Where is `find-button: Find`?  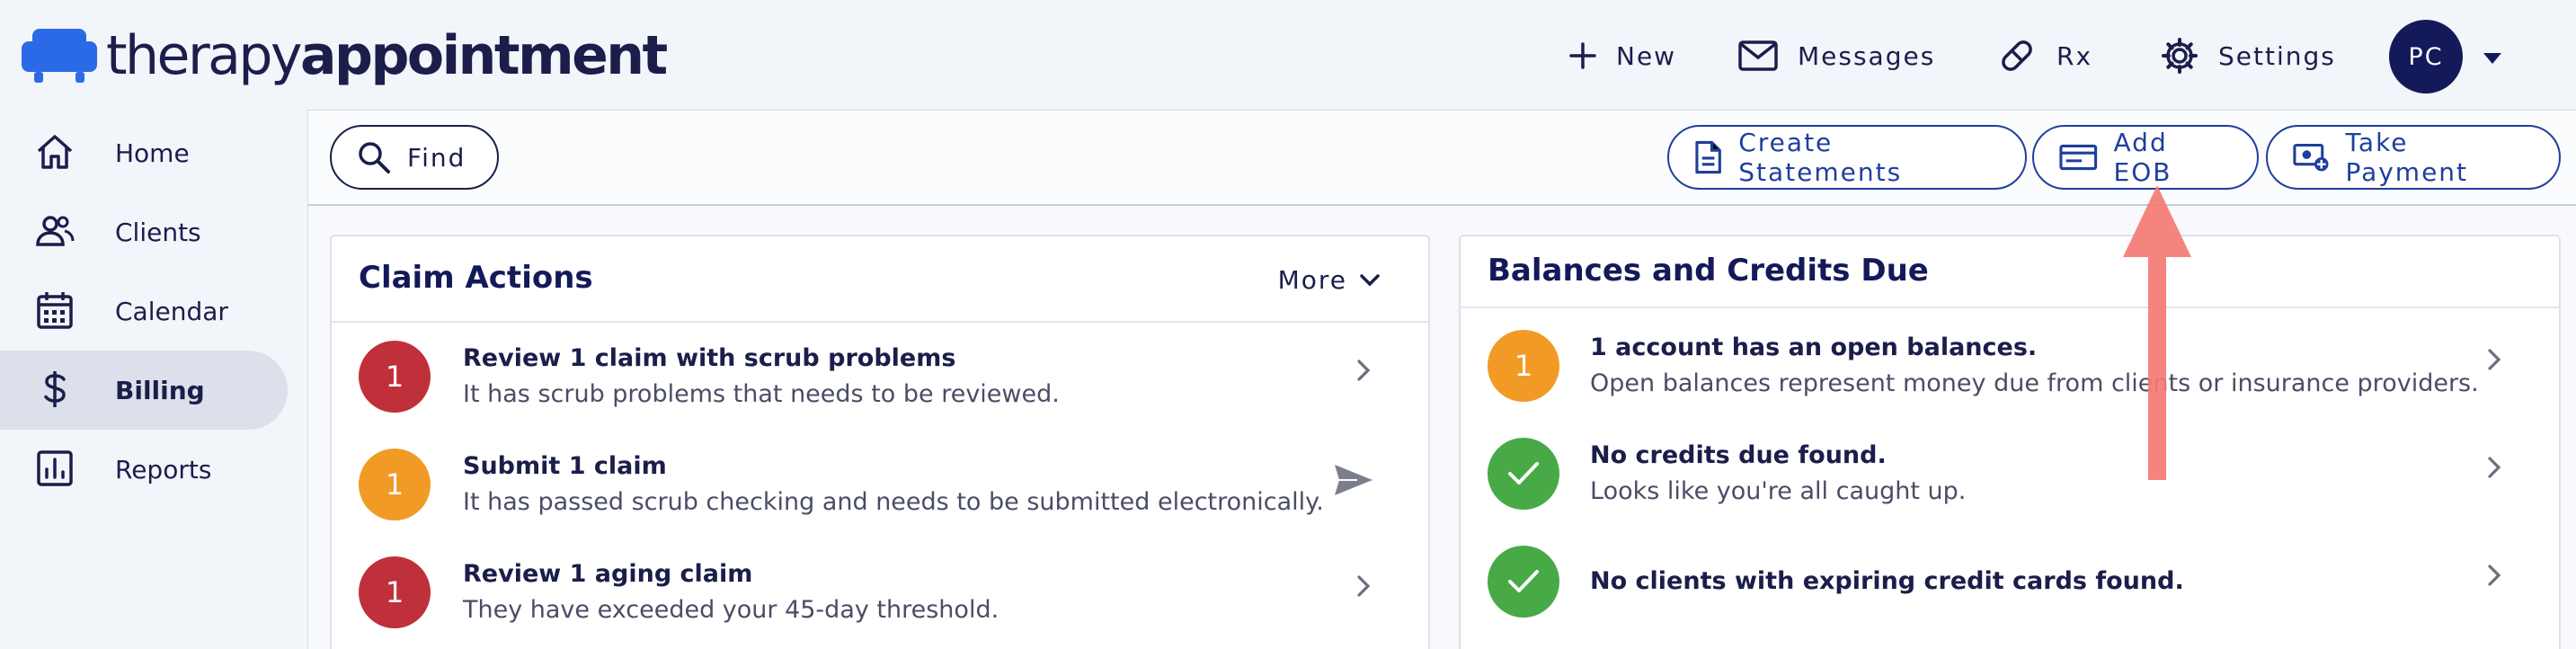
find-button: Find is located at coordinates (414, 157).